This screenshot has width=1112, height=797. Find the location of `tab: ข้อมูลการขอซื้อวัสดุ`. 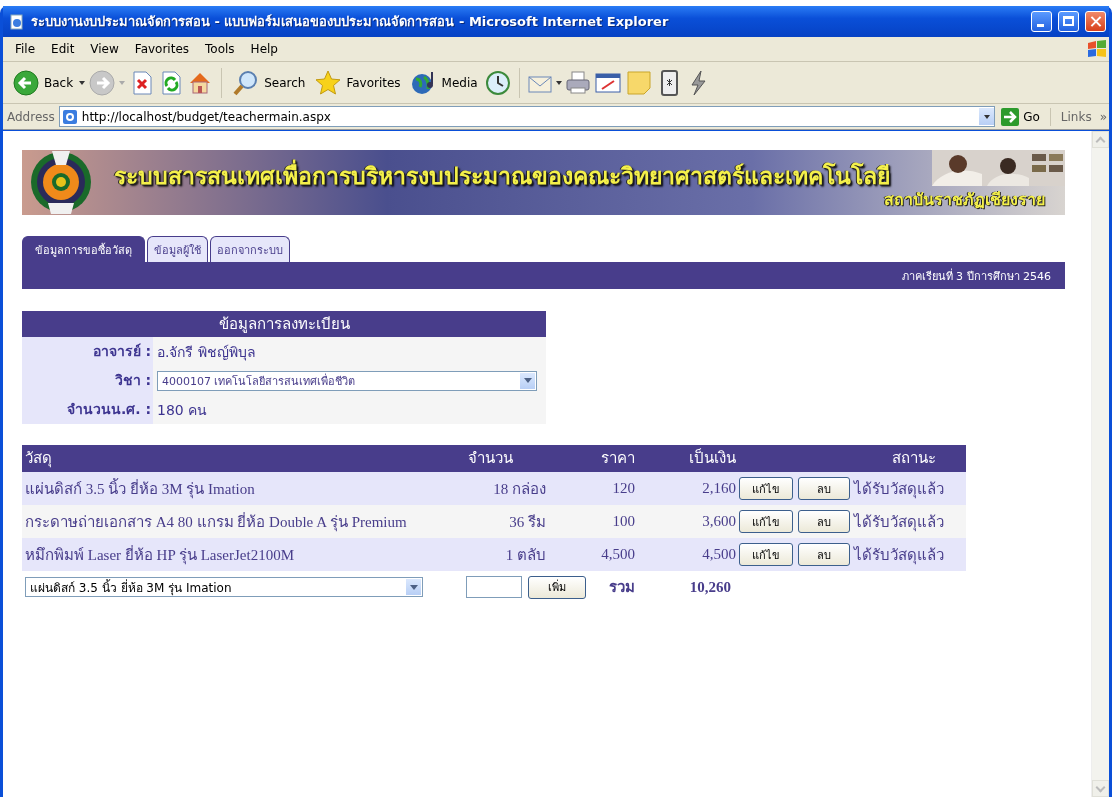

tab: ข้อมูลการขอซื้อวัสดุ is located at coordinates (83, 249).